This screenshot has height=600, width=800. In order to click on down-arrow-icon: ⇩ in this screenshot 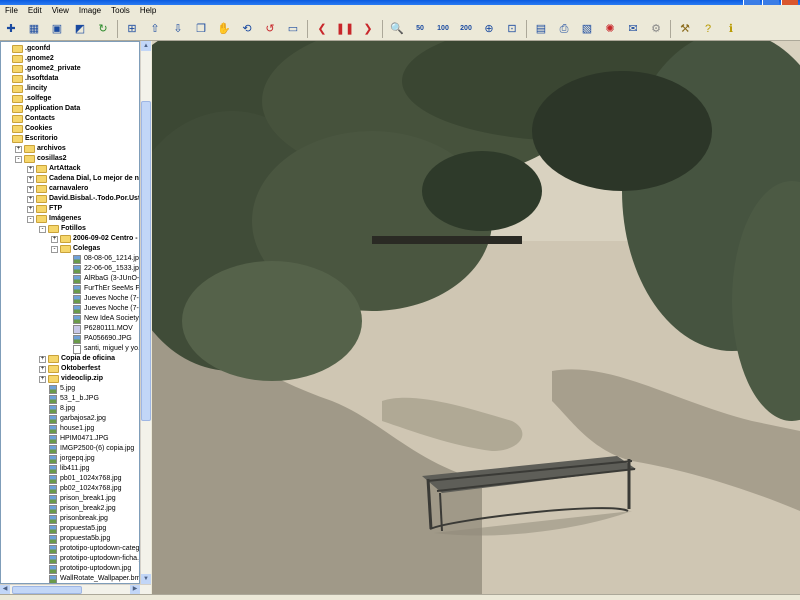, I will do `click(178, 29)`.